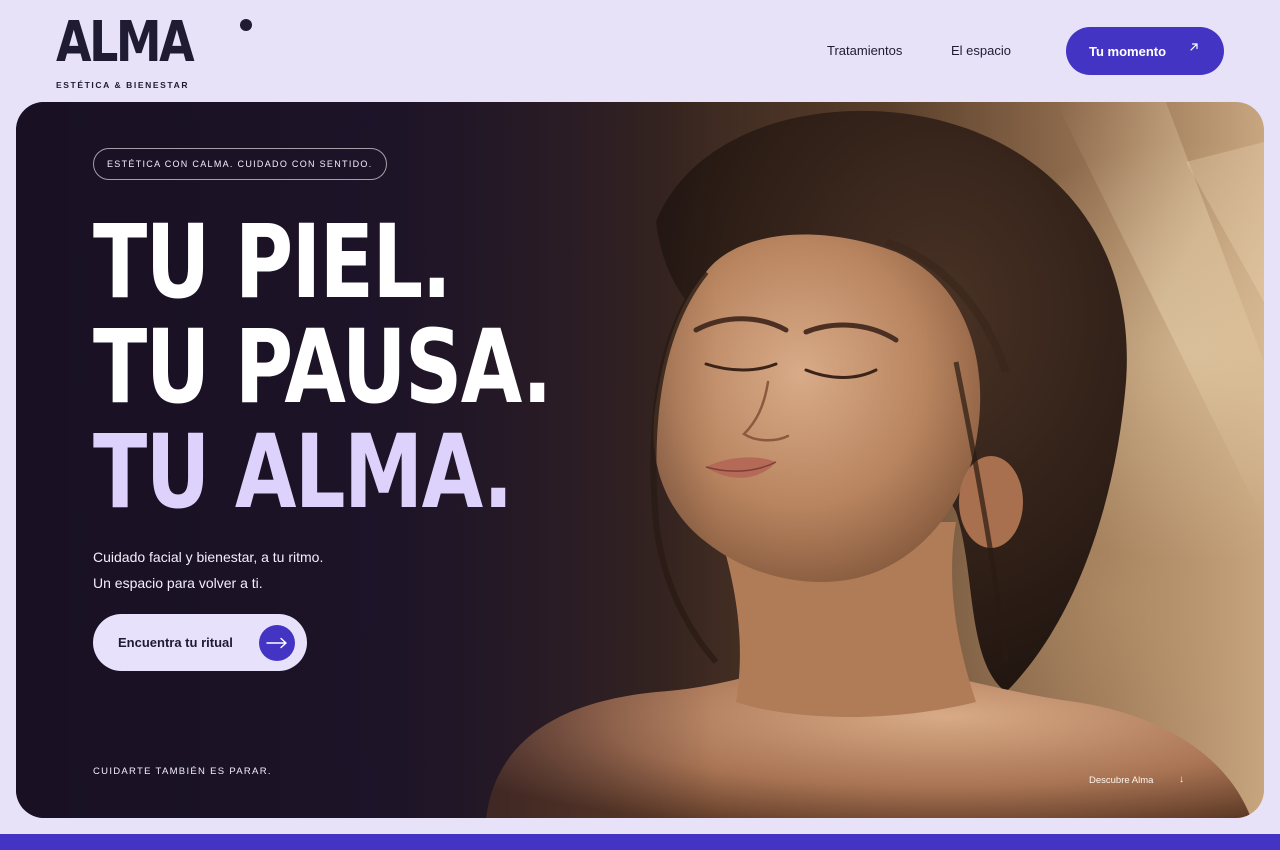  Describe the element at coordinates (1128, 51) in the screenshot. I see `tu-momento-label: Tu momento` at that location.